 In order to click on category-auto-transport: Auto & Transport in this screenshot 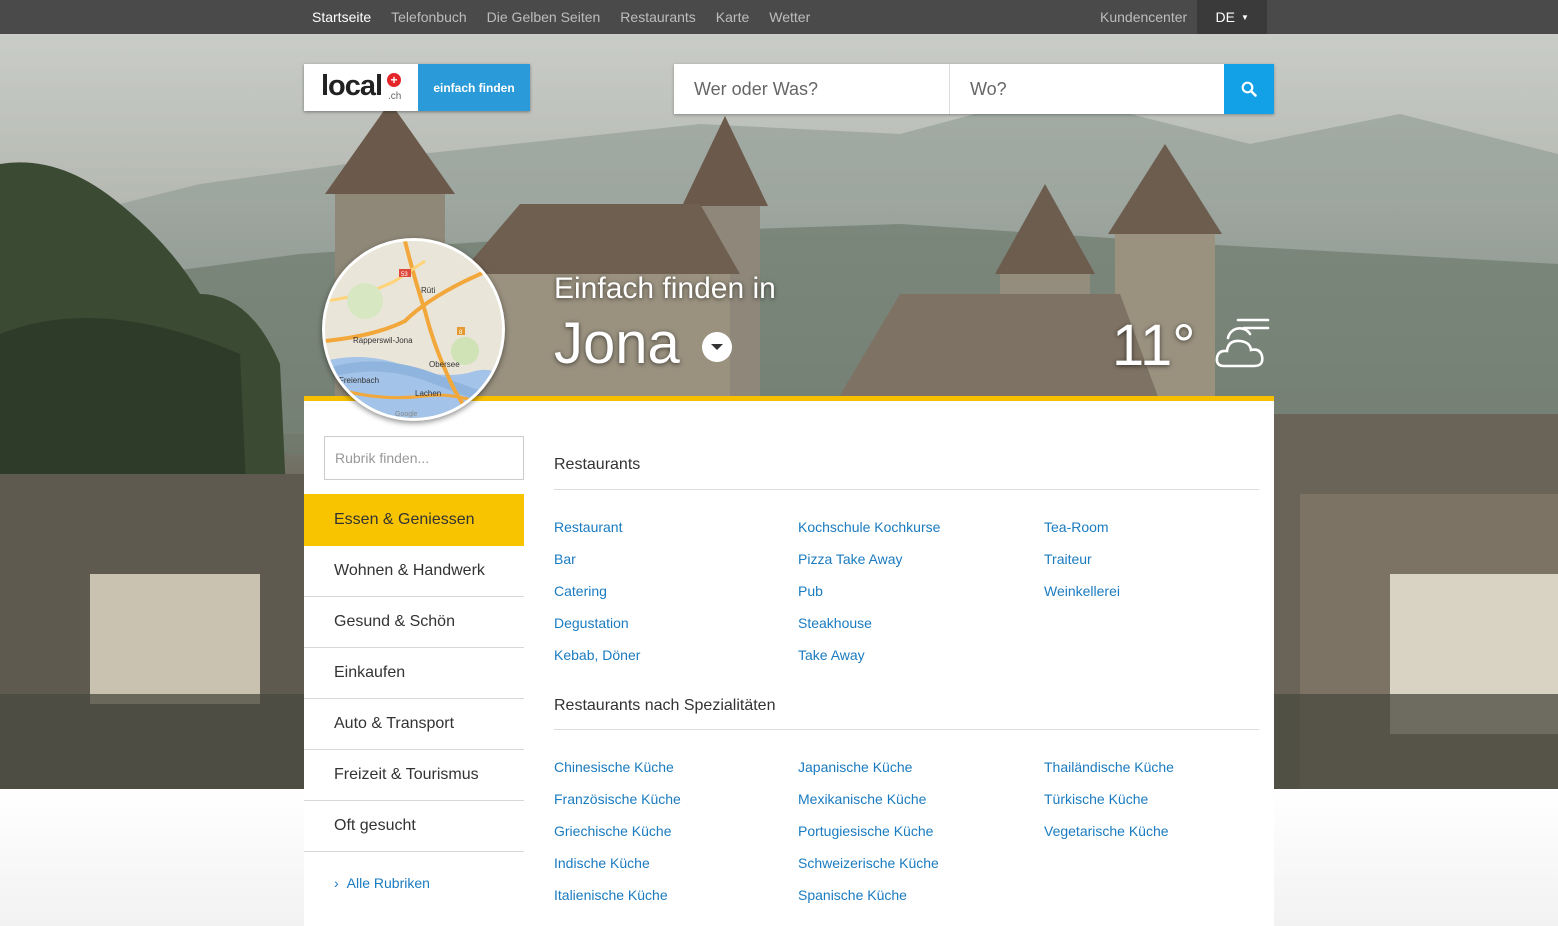, I will do `click(414, 724)`.